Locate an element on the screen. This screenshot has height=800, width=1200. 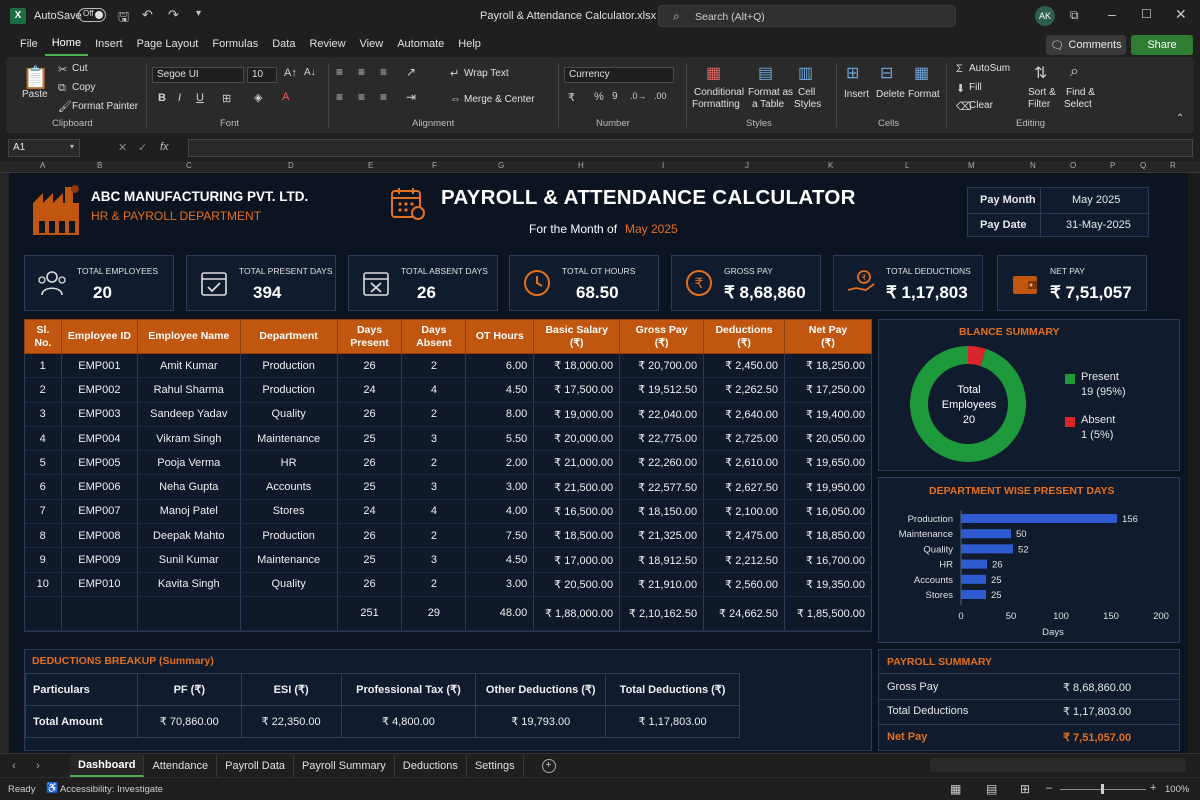
table-cell: ₹ 22,577.50 is located at coordinates (662, 487).